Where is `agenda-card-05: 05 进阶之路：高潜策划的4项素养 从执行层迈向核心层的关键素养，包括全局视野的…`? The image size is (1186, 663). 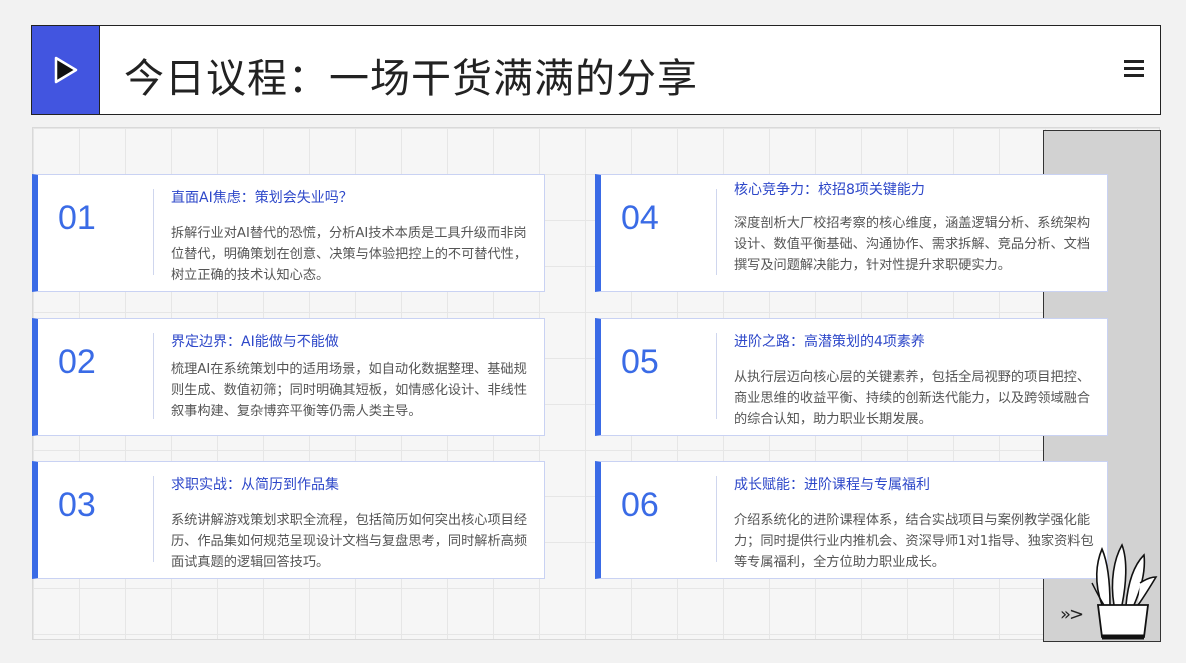
agenda-card-05: 05 进阶之路：高潜策划的4项素养 从执行层迈向核心层的关键素养，包括全局视野的… is located at coordinates (851, 377).